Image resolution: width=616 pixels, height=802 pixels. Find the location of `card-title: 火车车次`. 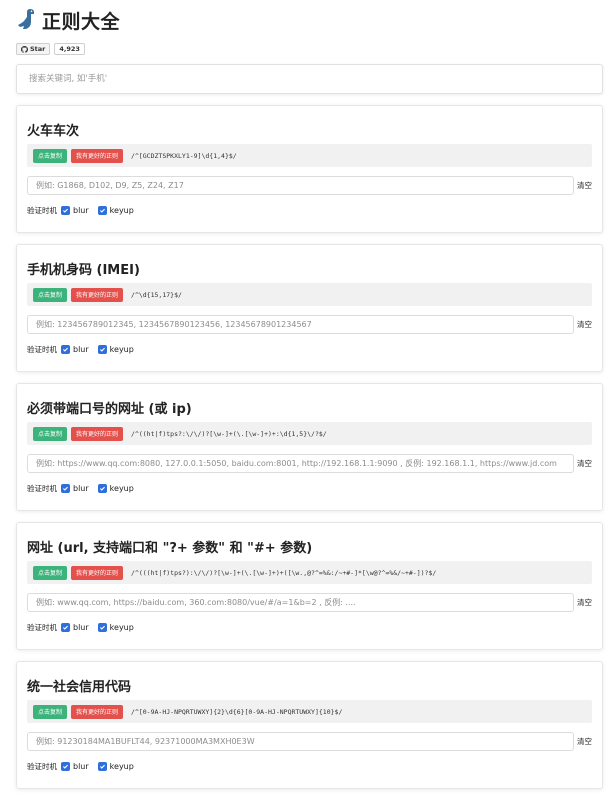

card-title: 火车车次 is located at coordinates (53, 131).